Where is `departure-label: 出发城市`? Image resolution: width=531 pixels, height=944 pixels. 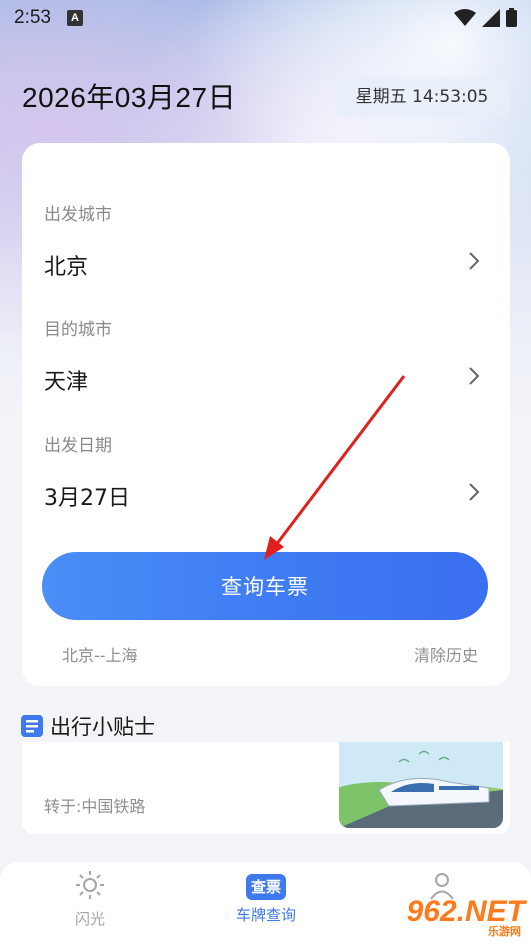
departure-label: 出发城市 is located at coordinates (78, 215).